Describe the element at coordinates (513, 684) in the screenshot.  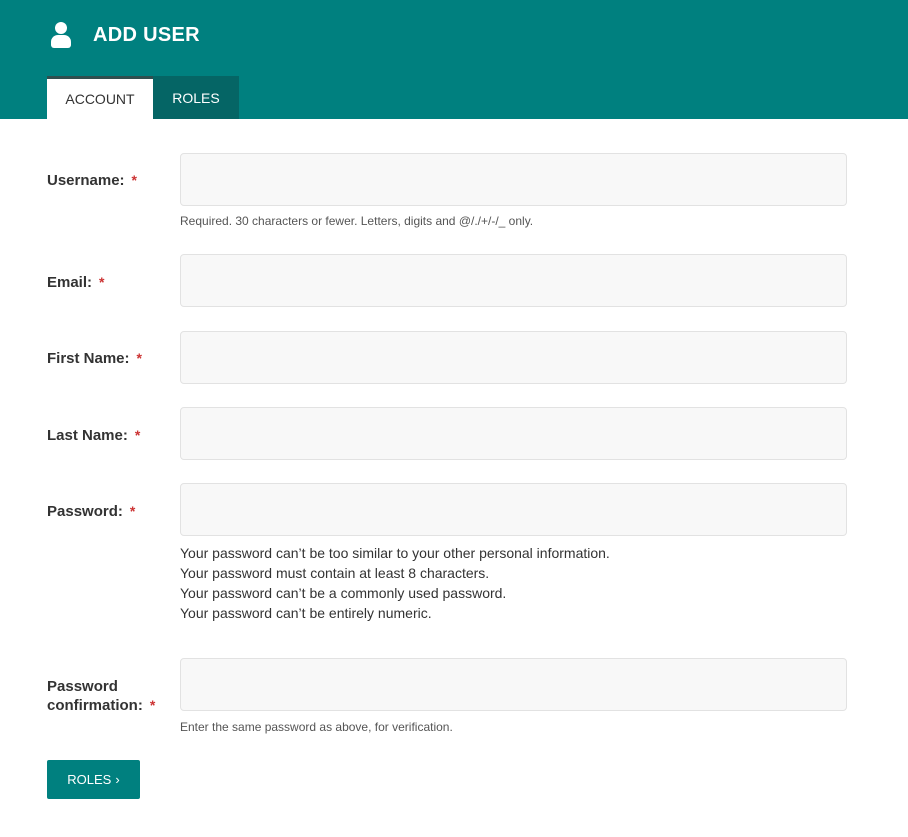
I see `password-confirmation-input` at that location.